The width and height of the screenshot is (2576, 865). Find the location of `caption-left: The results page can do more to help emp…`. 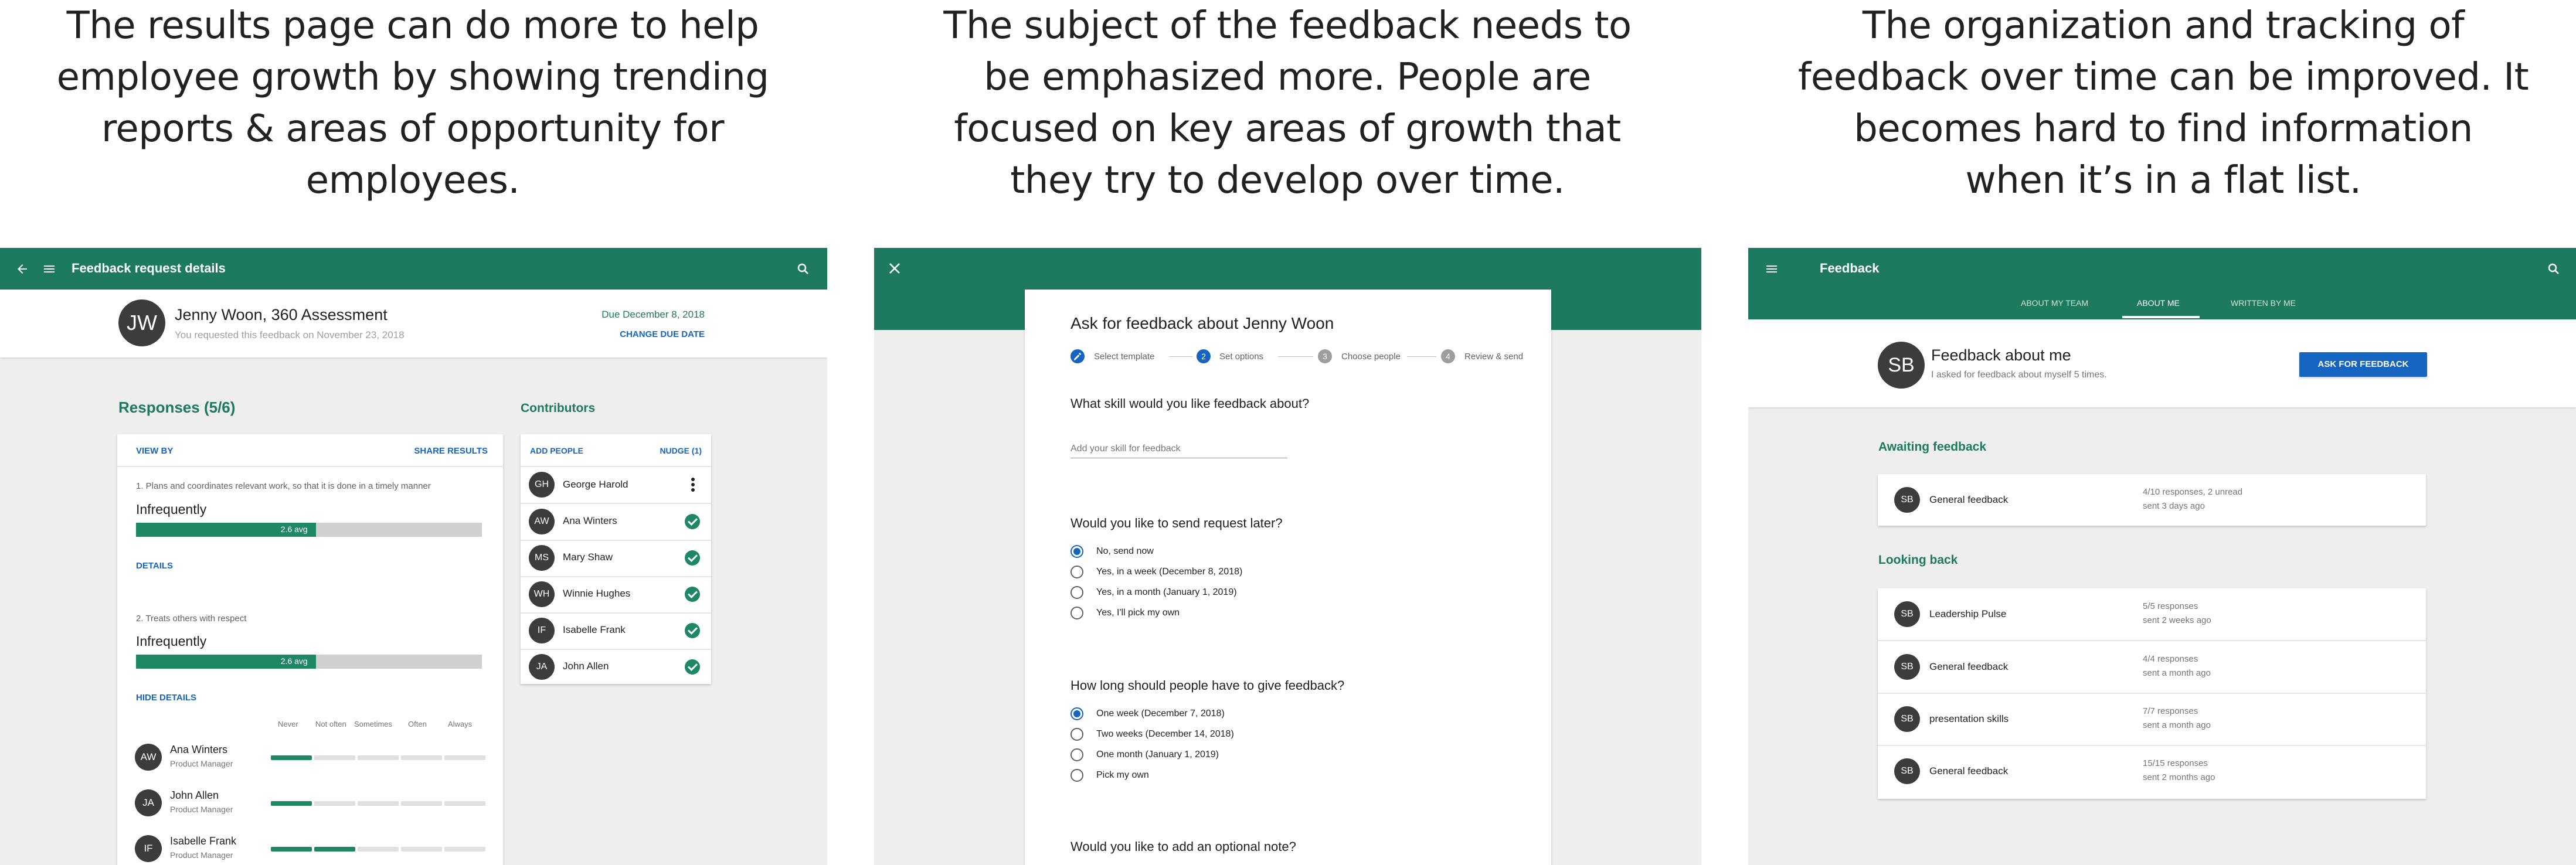

caption-left: The results page can do more to help emp… is located at coordinates (413, 103).